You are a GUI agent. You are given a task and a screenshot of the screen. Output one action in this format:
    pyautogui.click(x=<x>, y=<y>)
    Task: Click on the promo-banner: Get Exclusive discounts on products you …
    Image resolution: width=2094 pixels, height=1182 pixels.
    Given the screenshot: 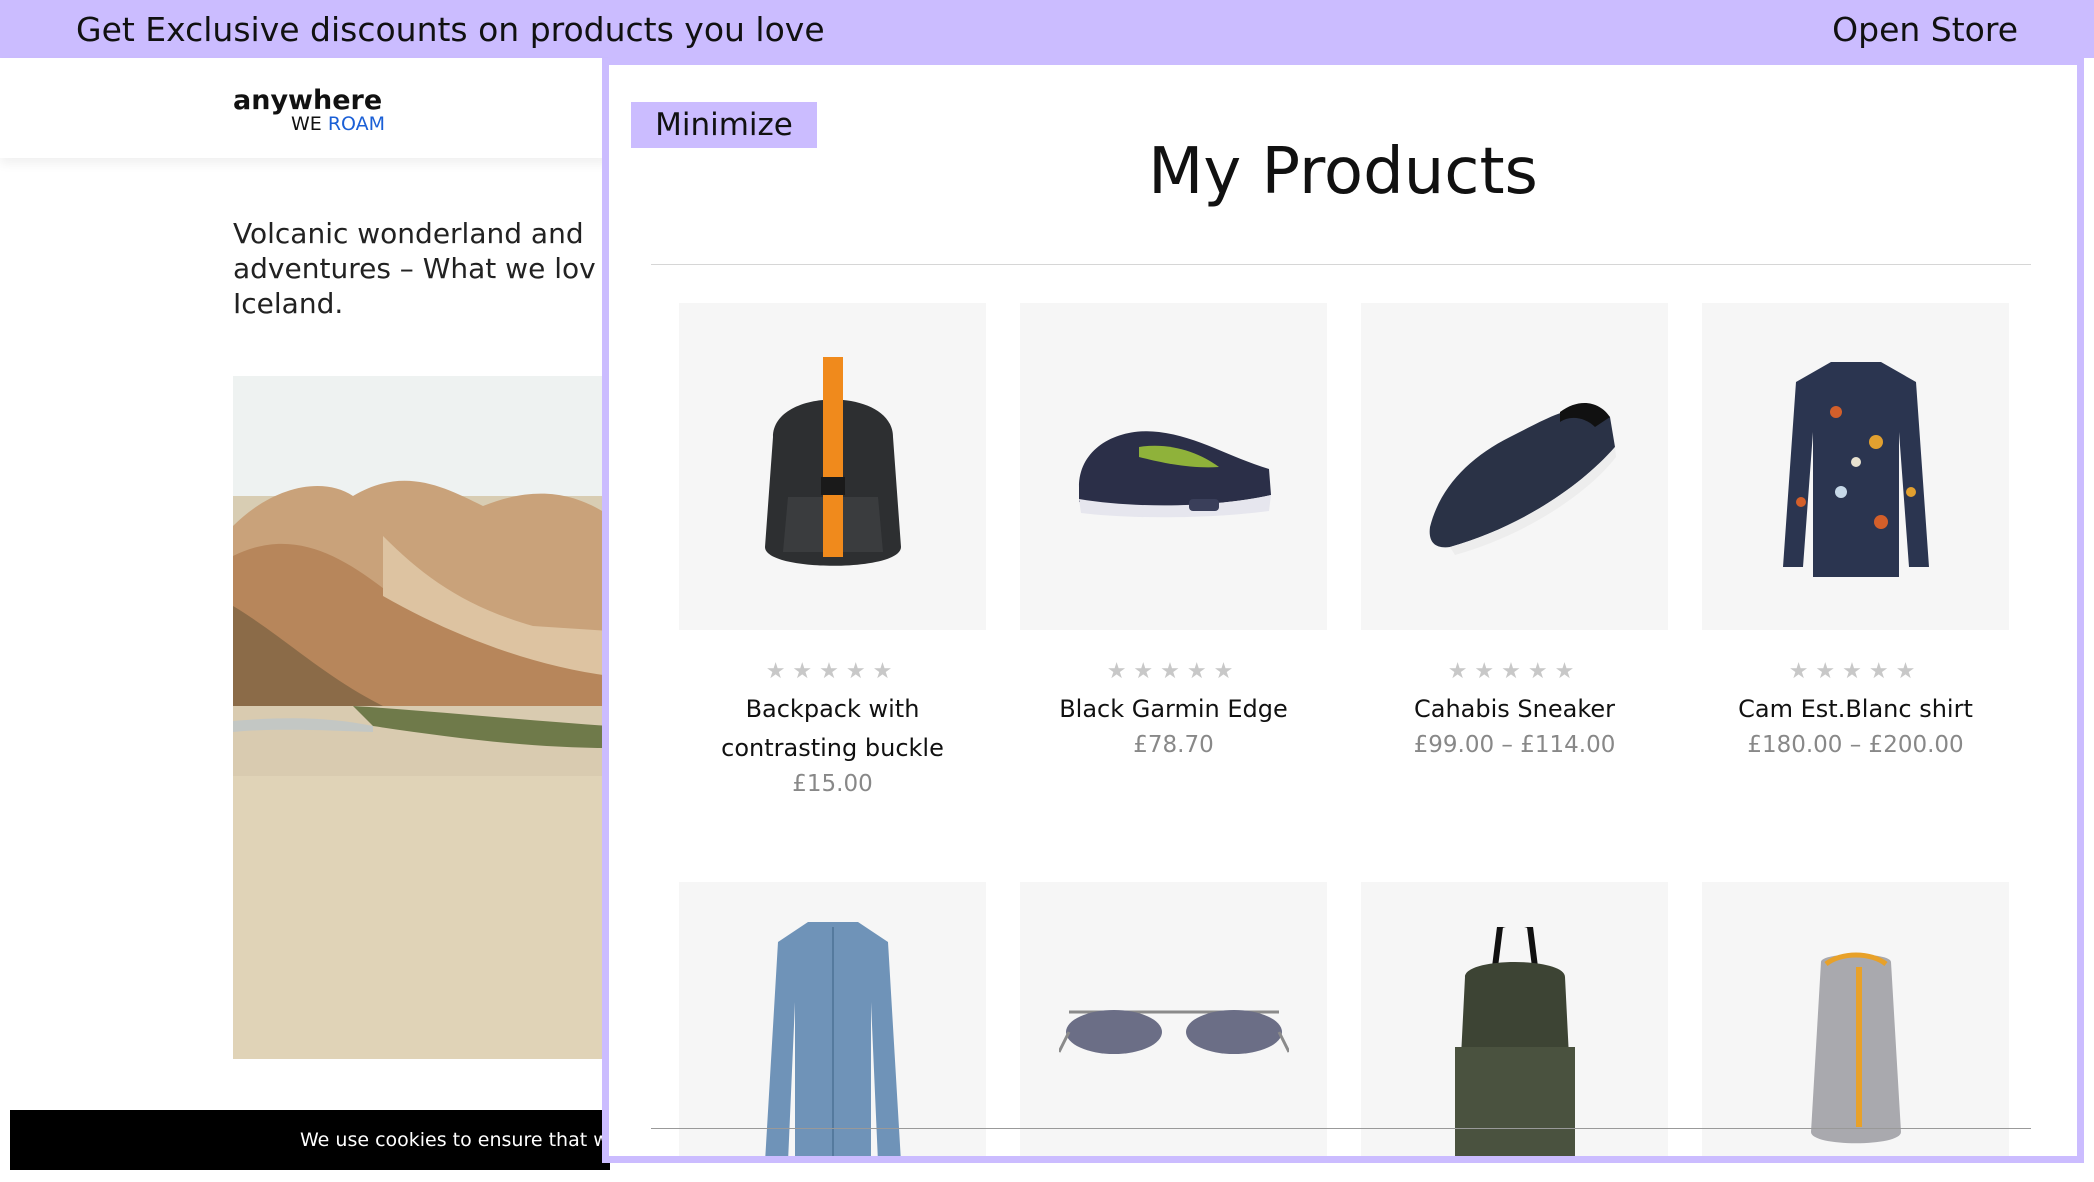 What is the action you would take?
    pyautogui.click(x=1047, y=29)
    